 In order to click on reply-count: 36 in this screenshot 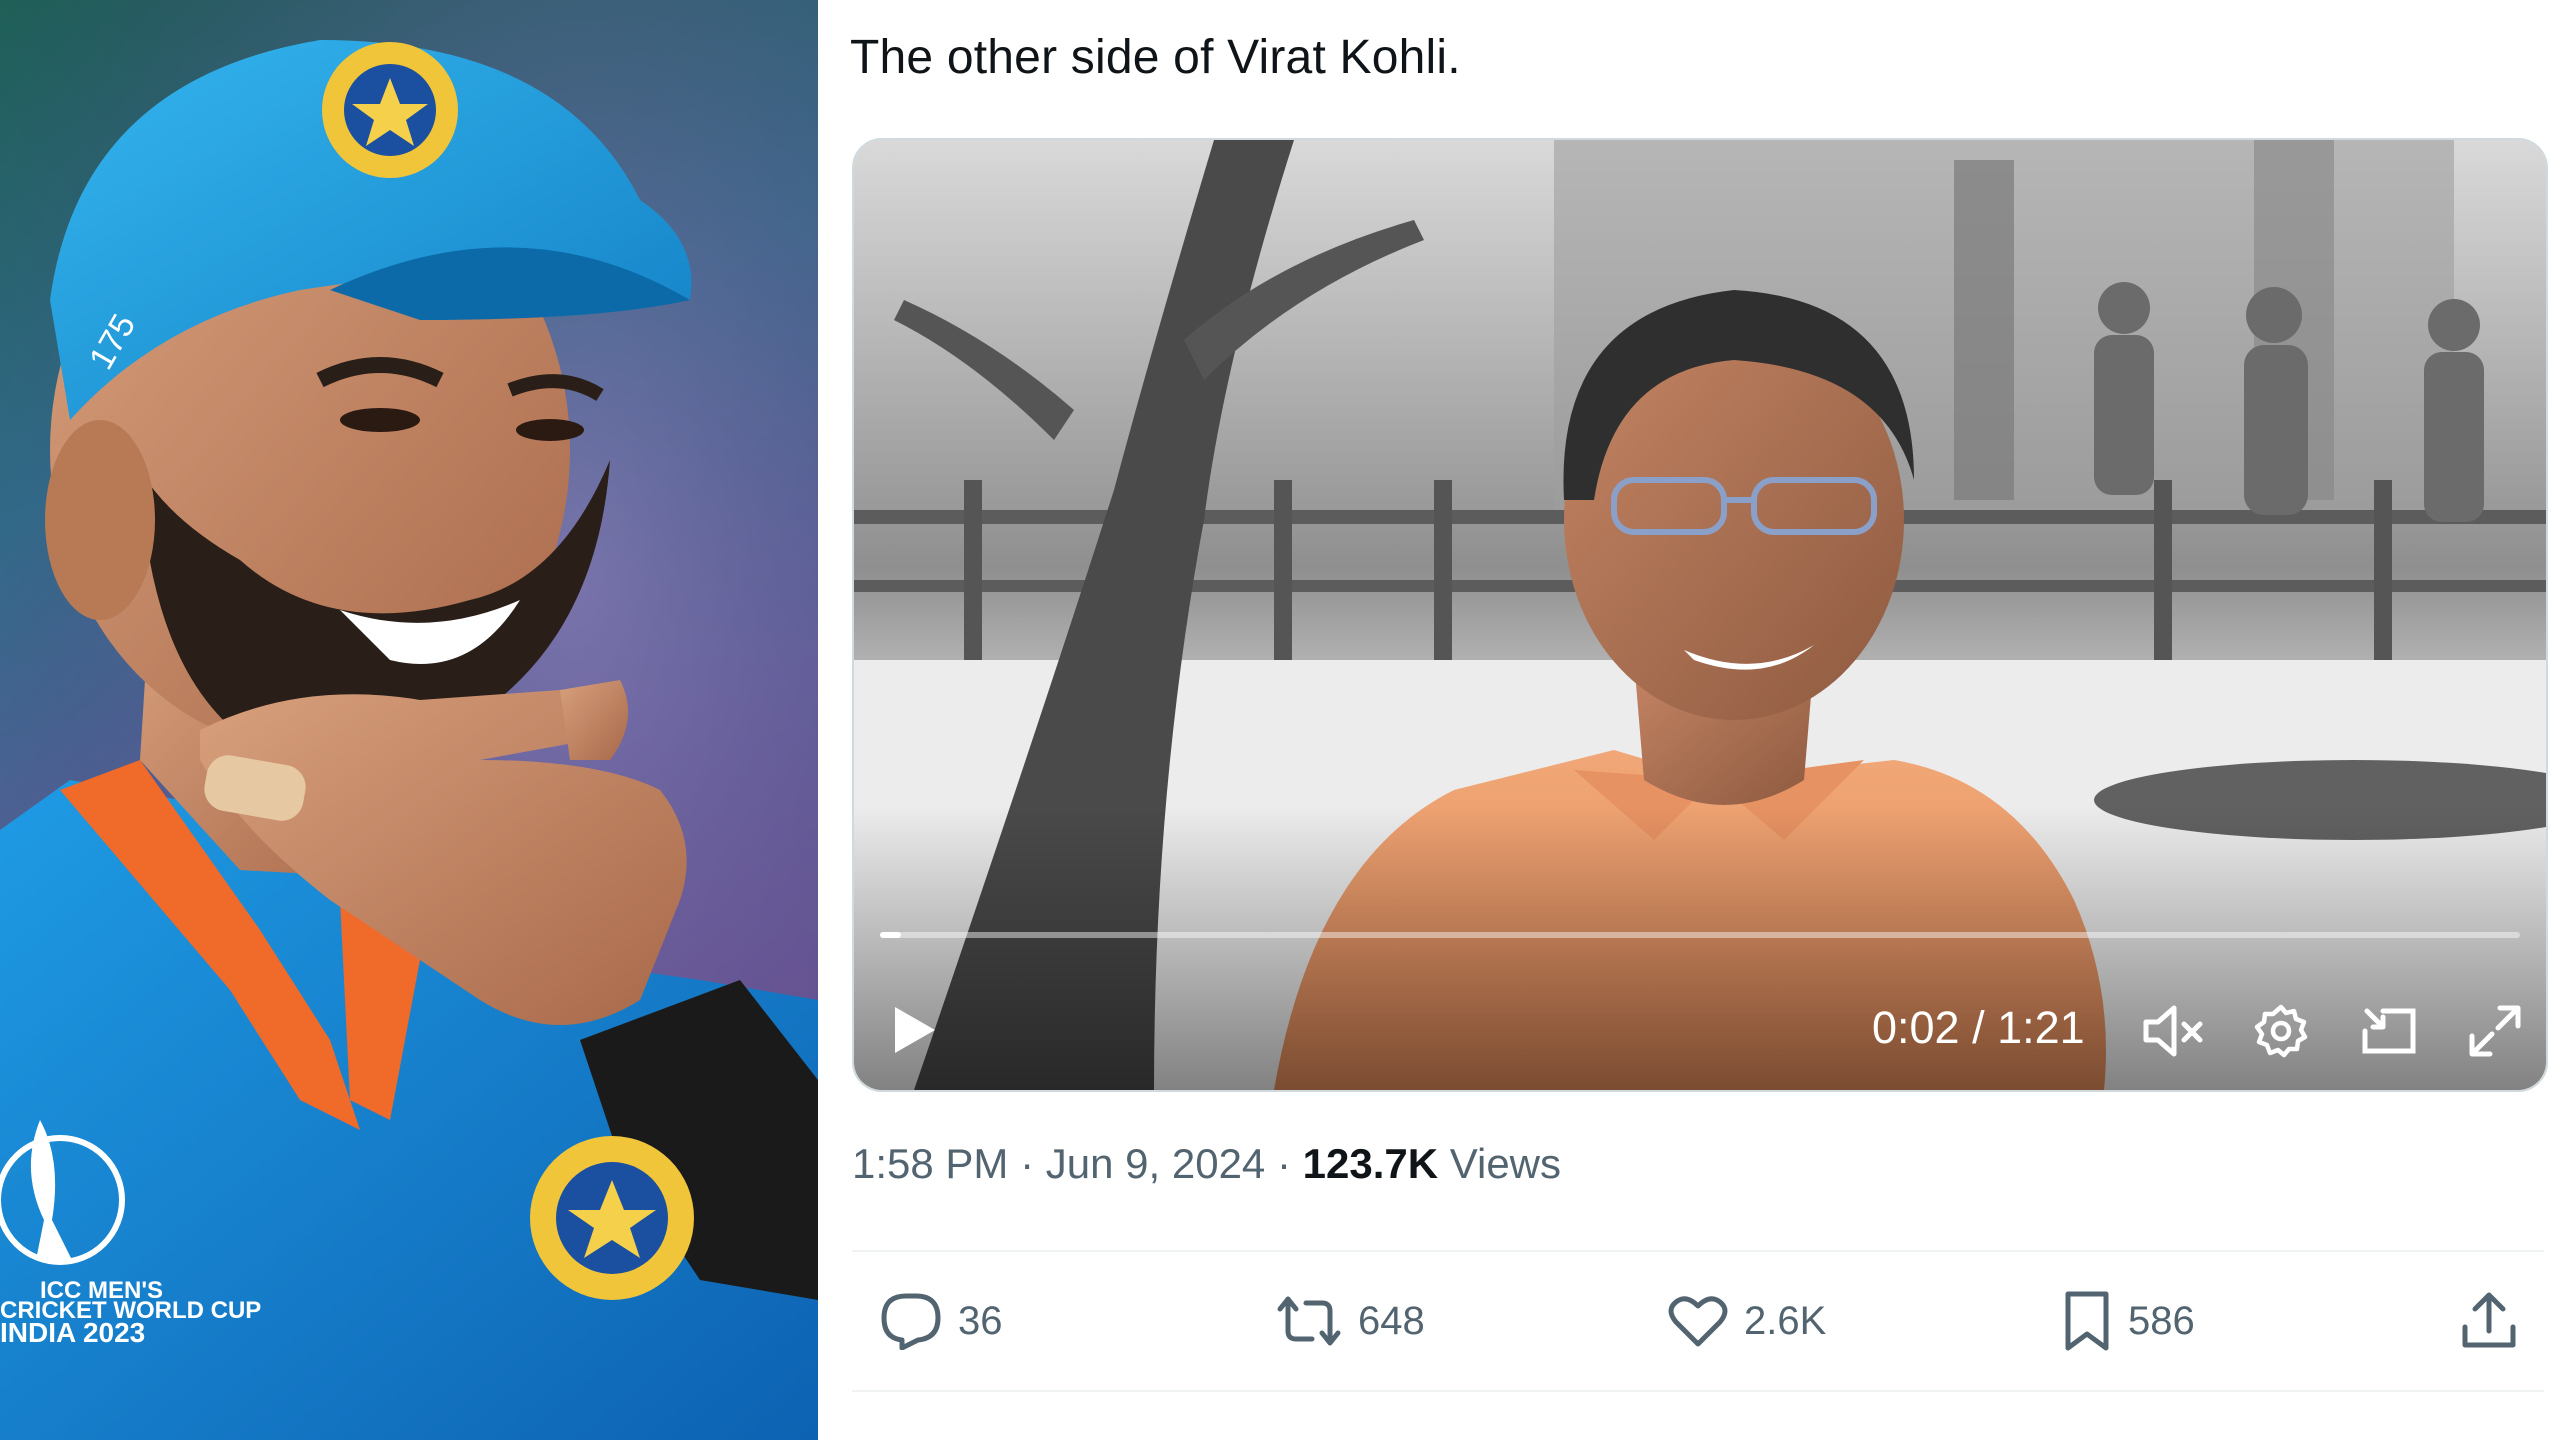, I will do `click(980, 1320)`.